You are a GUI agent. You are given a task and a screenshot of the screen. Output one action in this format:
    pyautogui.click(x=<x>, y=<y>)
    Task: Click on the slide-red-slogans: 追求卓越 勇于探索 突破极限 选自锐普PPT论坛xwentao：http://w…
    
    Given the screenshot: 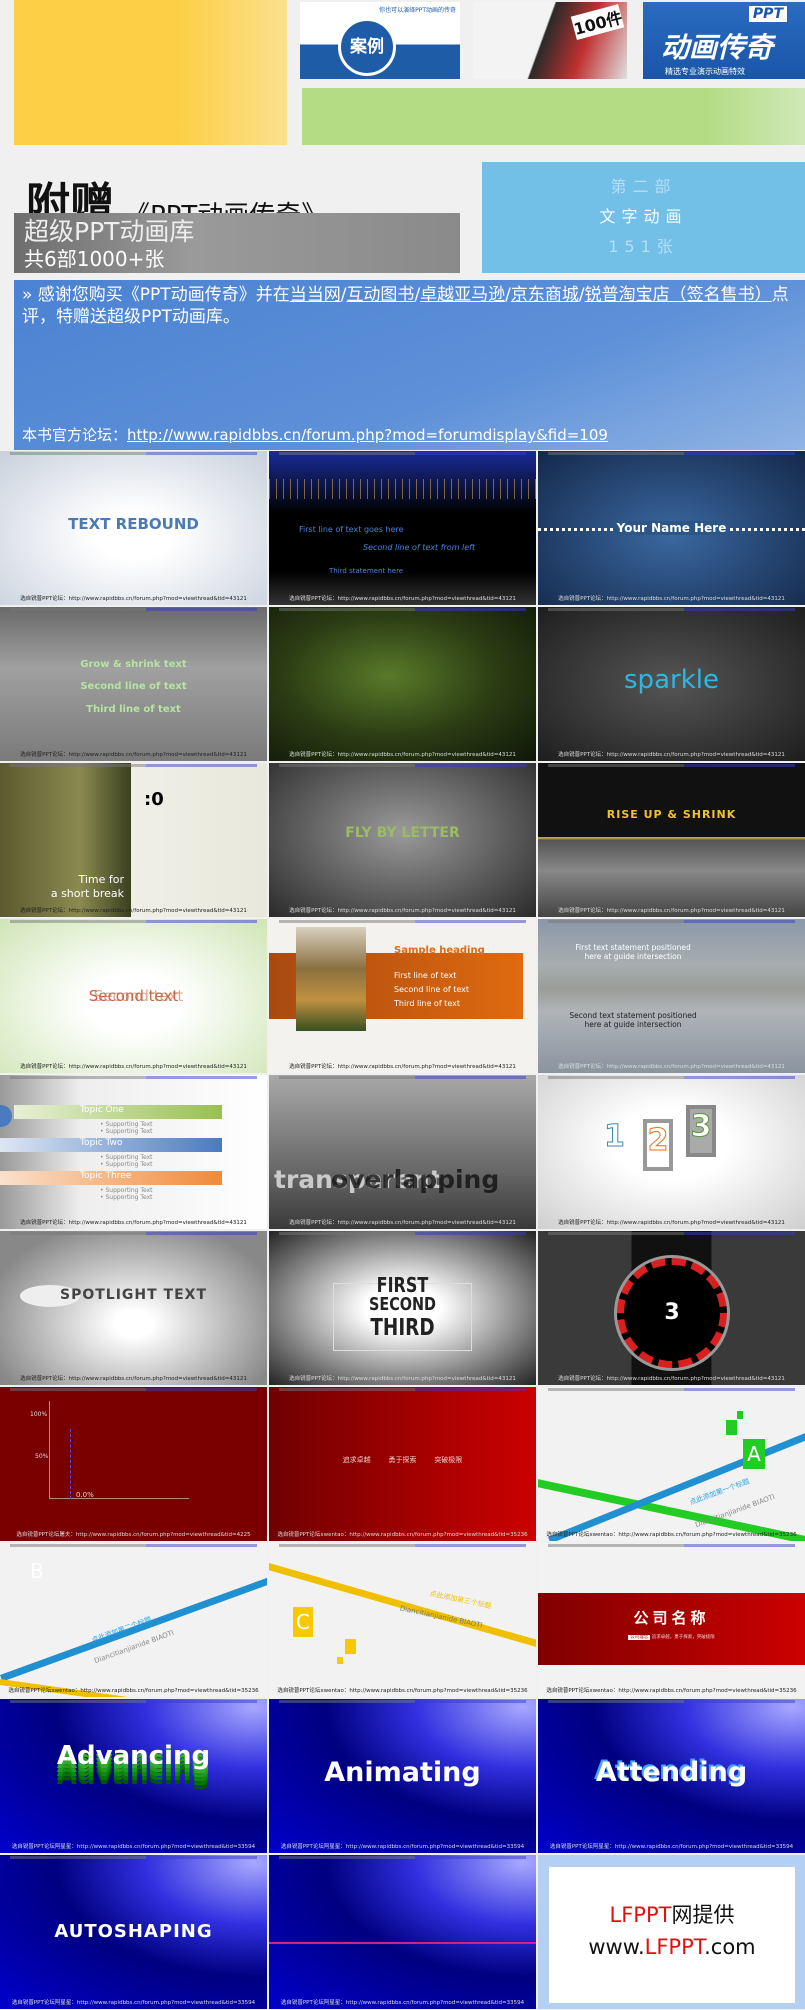 What is the action you would take?
    pyautogui.click(x=402, y=1464)
    